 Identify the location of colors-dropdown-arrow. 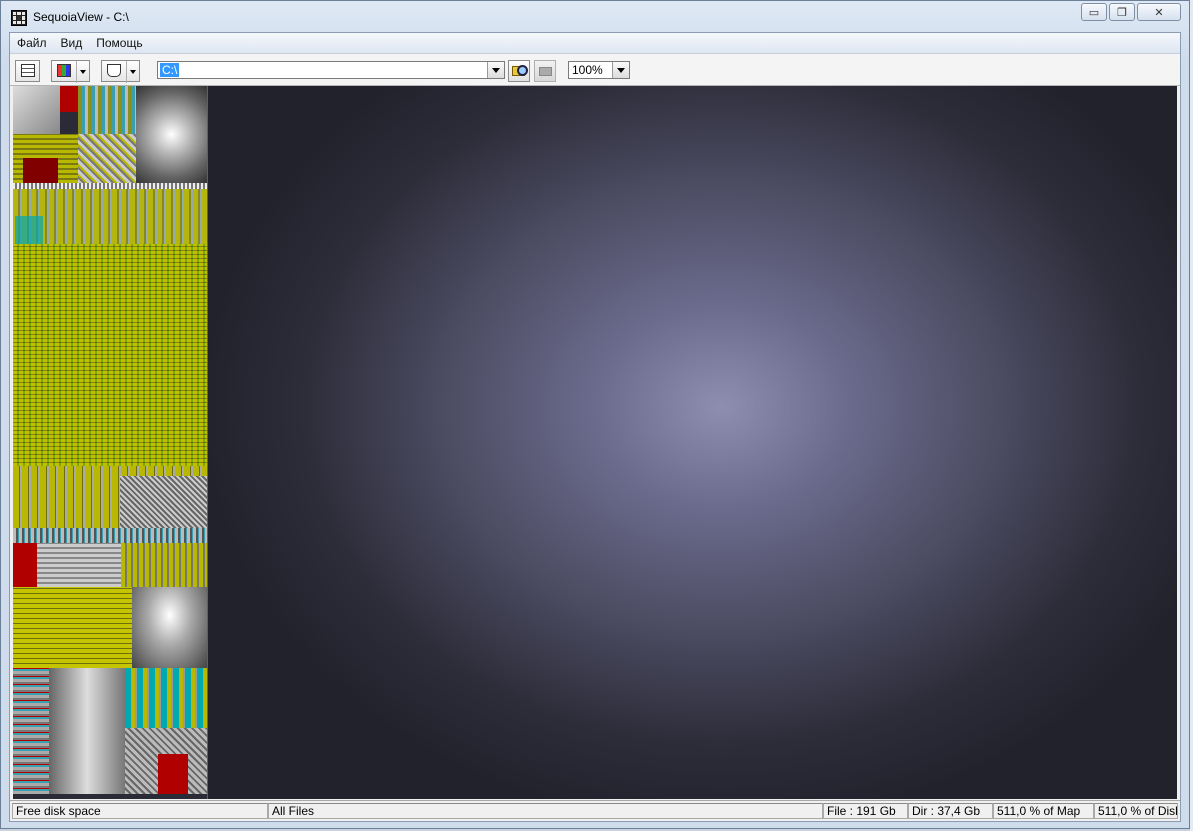
(82, 72).